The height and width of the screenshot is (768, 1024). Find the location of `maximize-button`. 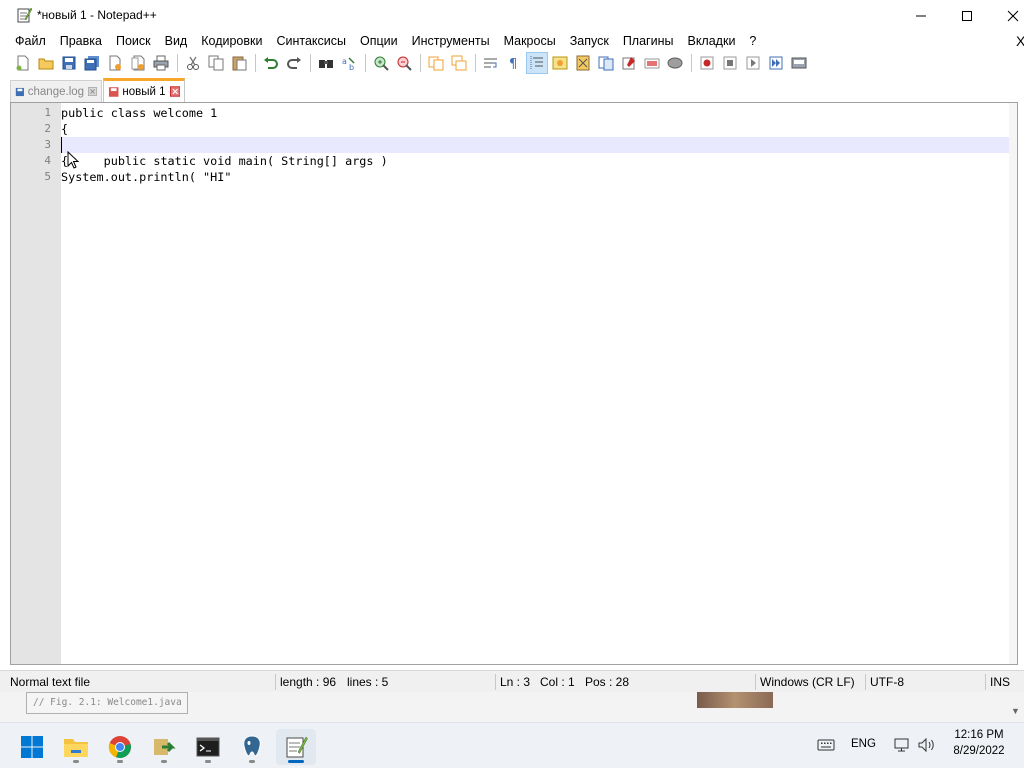

maximize-button is located at coordinates (967, 15).